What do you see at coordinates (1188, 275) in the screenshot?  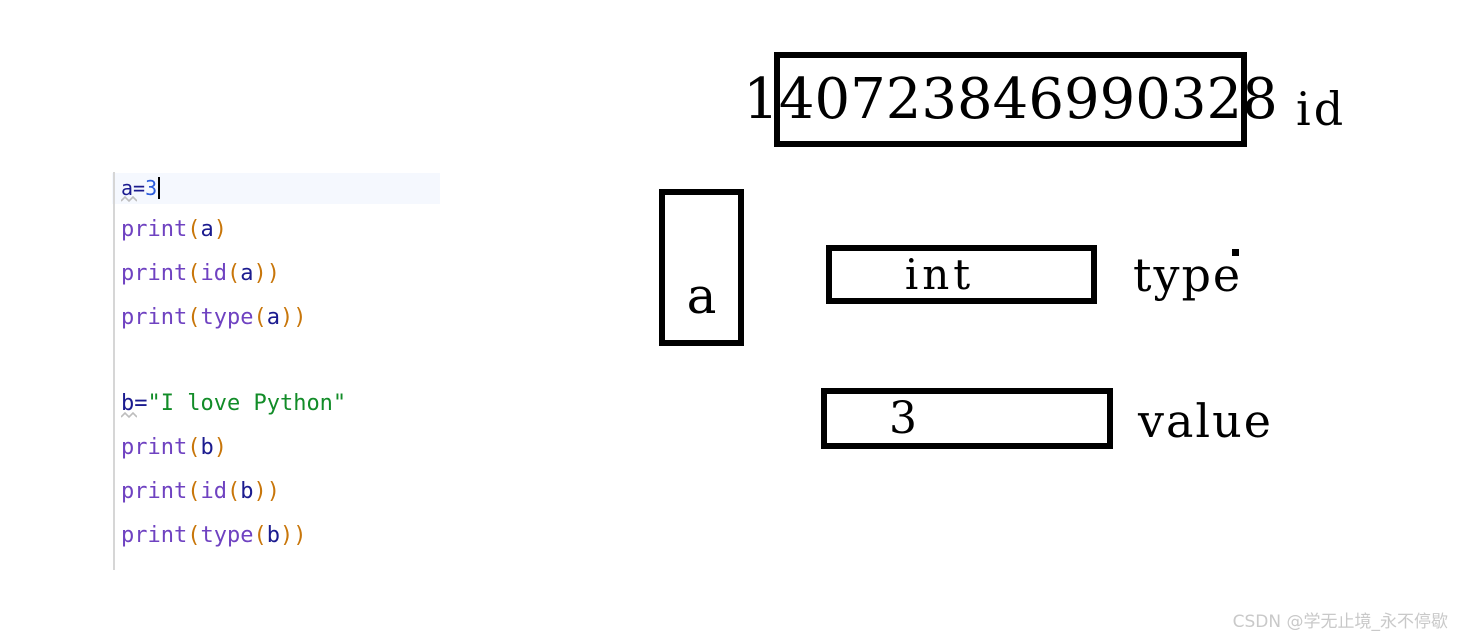 I see `type-label: type` at bounding box center [1188, 275].